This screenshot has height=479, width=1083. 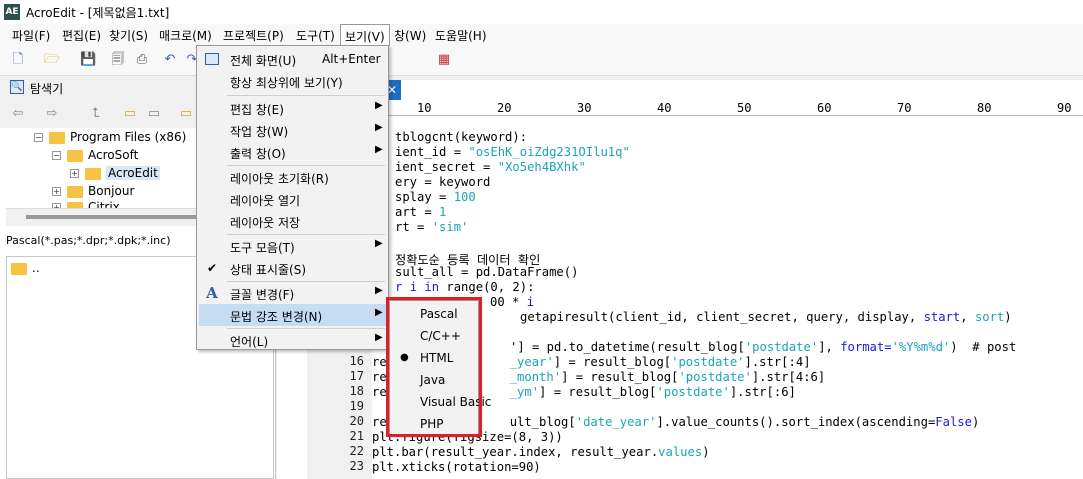 I want to click on menu-help: 도움말(H), so click(x=461, y=35).